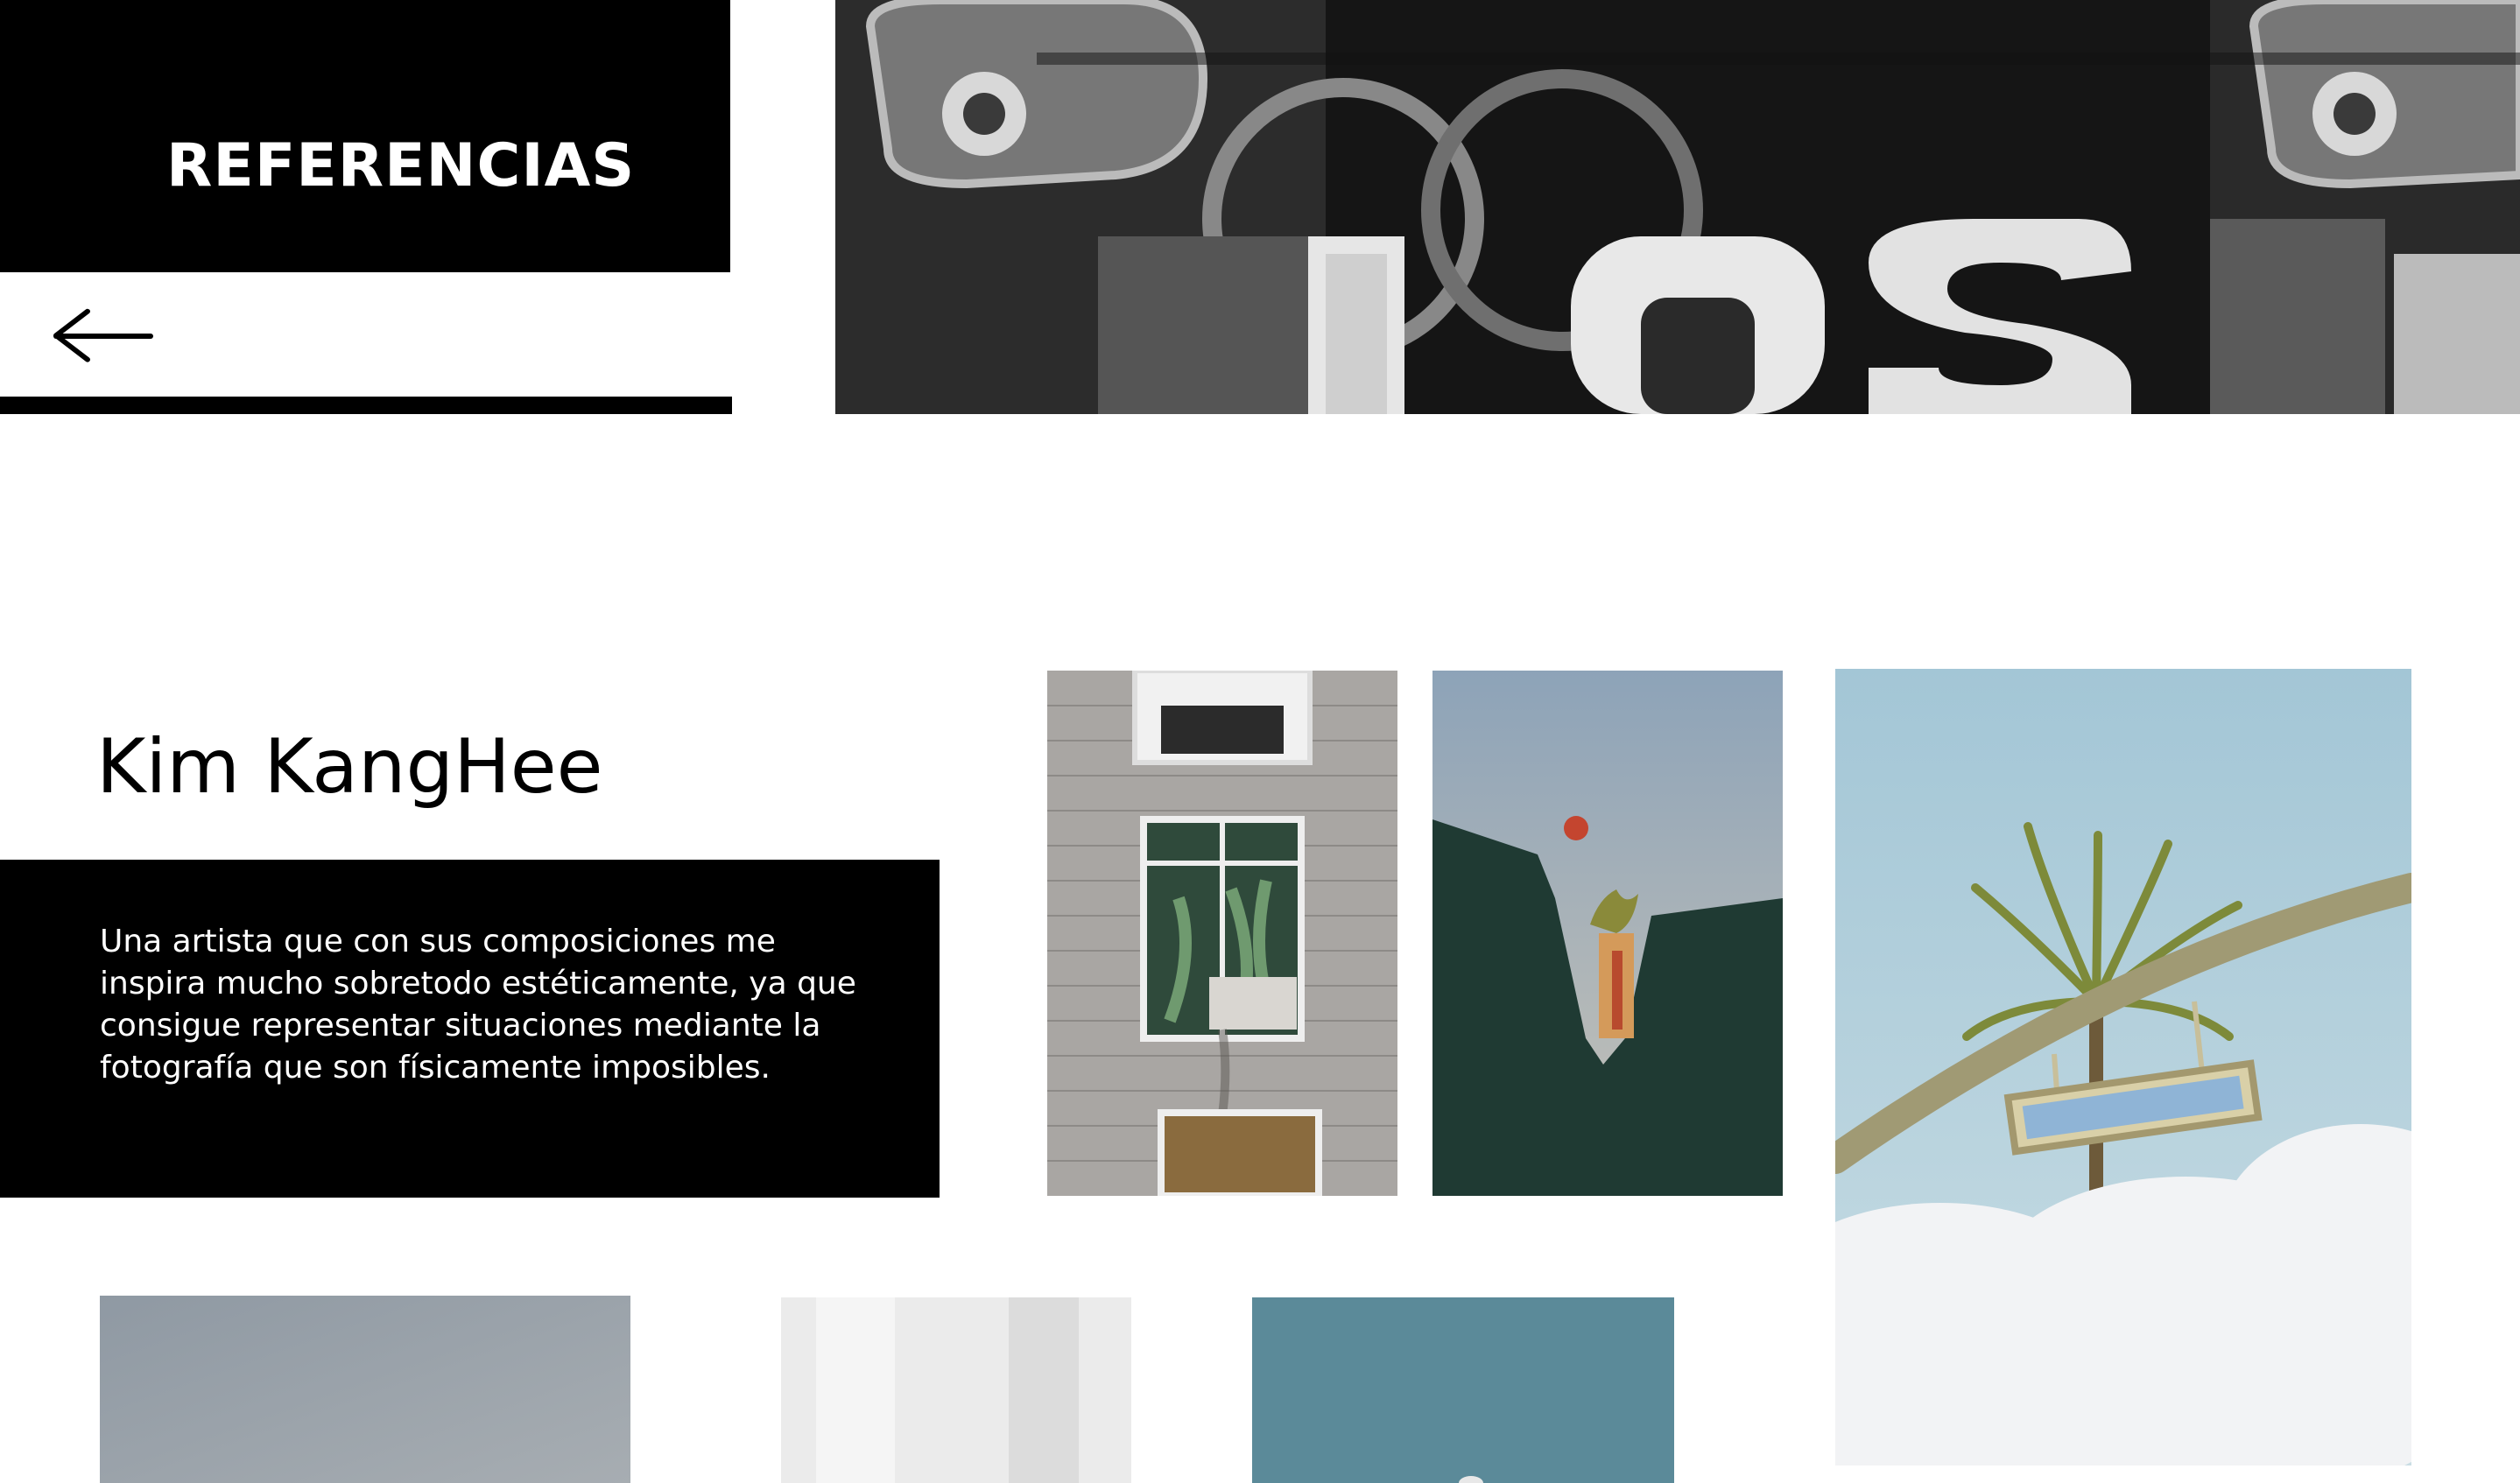 The height and width of the screenshot is (1483, 2520). I want to click on header-divider, so click(366, 405).